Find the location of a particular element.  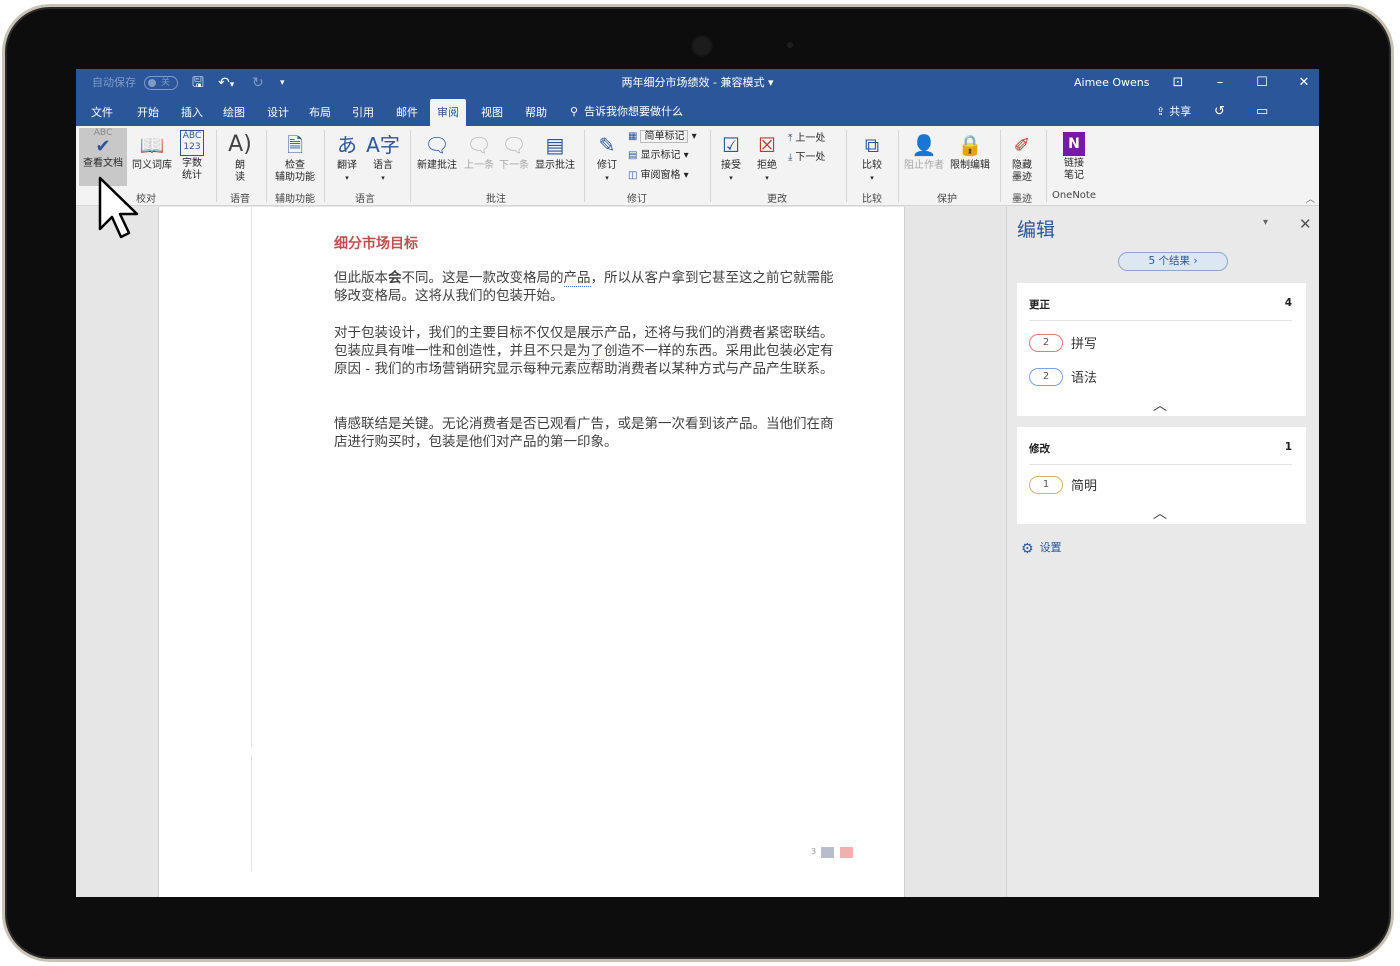

hide-ink-label-1: 隐藏 is located at coordinates (1022, 165).